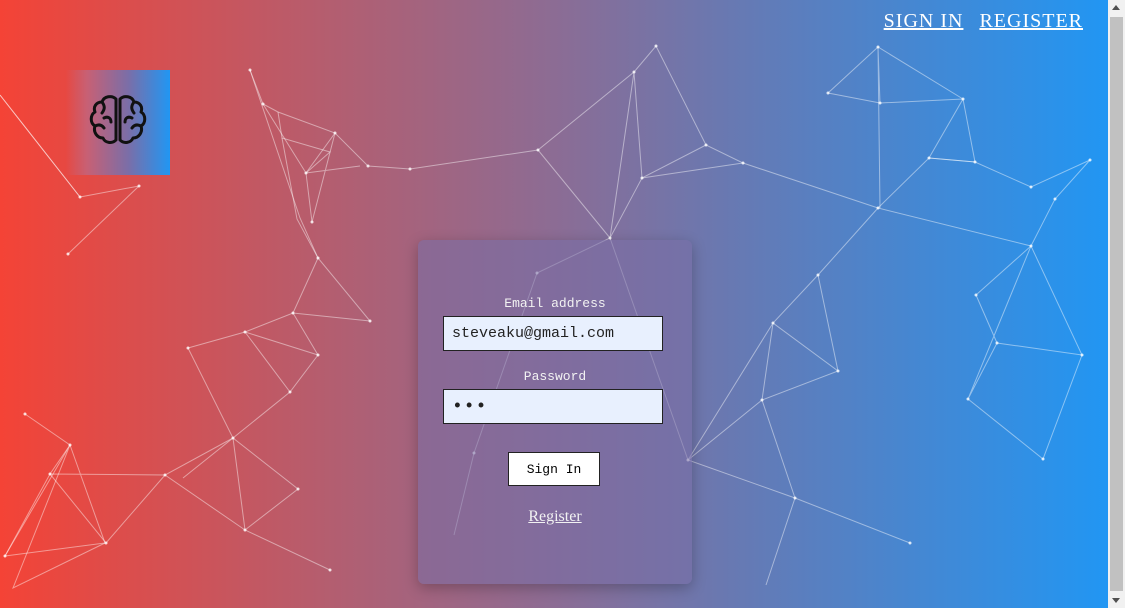 This screenshot has width=1125, height=608. What do you see at coordinates (553, 333) in the screenshot?
I see `email-field` at bounding box center [553, 333].